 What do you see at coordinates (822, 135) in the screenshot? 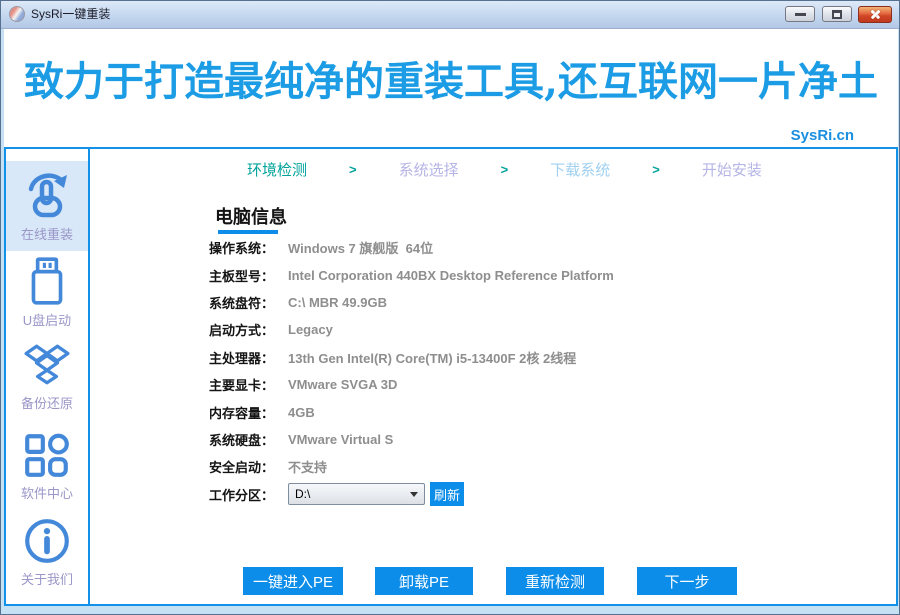
I see `banner-site-text: SysRi.cn` at bounding box center [822, 135].